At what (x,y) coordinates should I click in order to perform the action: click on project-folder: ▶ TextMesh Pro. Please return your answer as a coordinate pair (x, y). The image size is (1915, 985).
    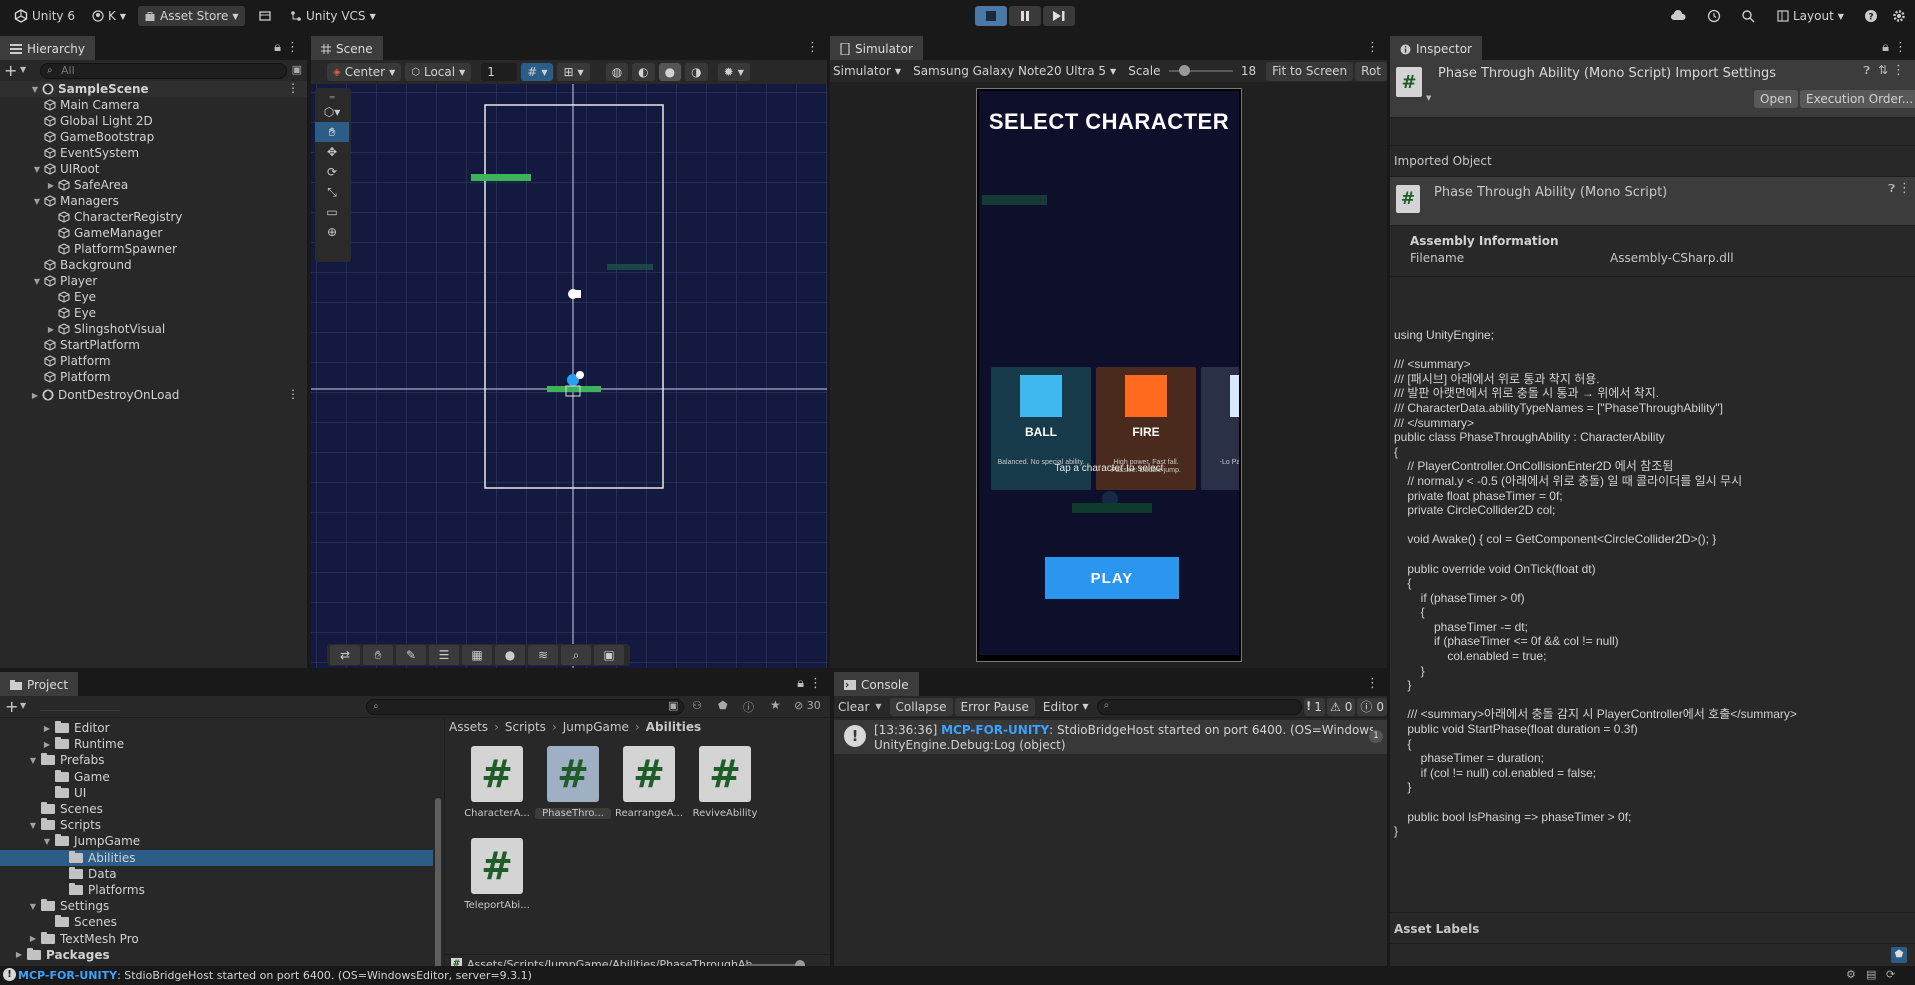
    Looking at the image, I should click on (216, 939).